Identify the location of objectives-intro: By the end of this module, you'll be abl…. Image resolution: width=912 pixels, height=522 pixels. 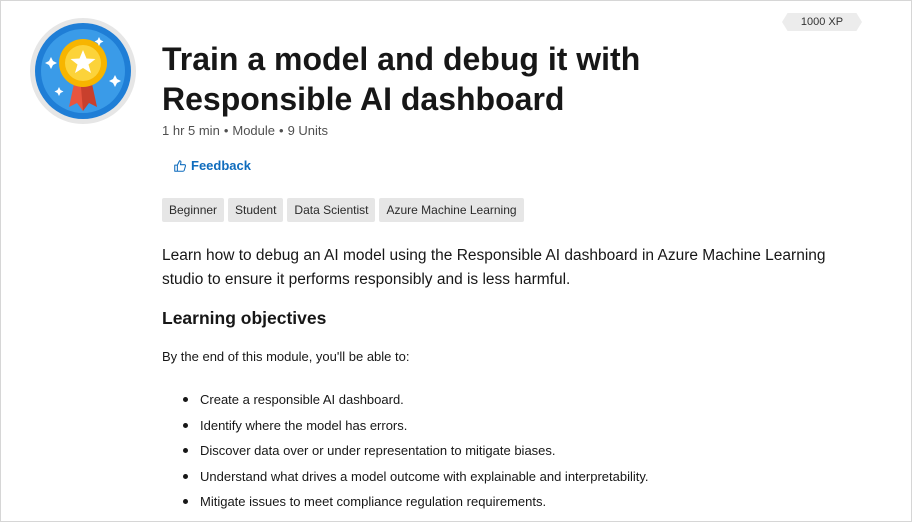
(286, 356).